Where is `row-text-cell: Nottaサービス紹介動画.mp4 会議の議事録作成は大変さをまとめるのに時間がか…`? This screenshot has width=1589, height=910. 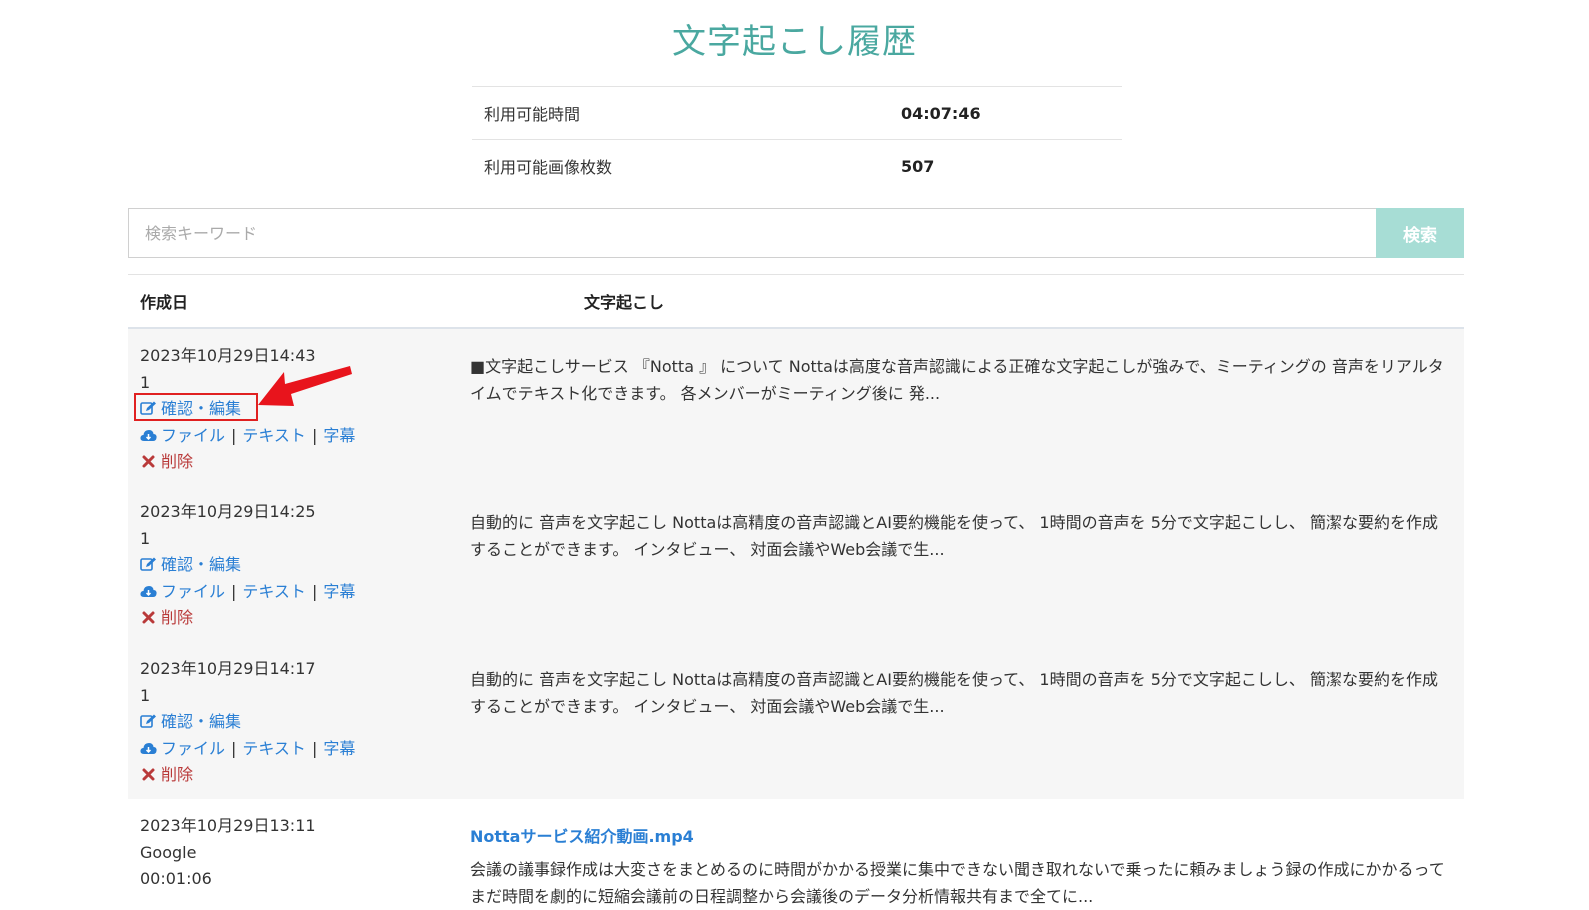 row-text-cell: Nottaサービス紹介動画.mp4 会議の議事録作成は大変さをまとめるのに時間がか… is located at coordinates (954, 854).